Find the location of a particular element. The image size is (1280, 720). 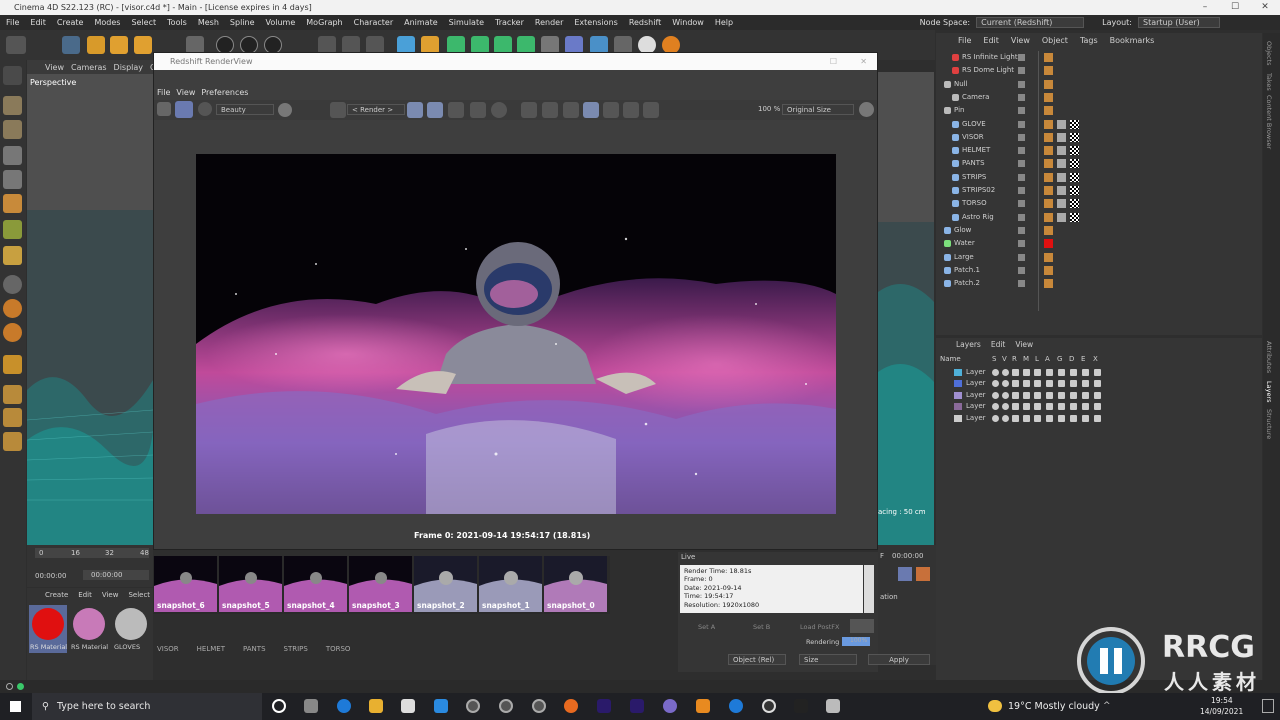

om-menu-object: Object is located at coordinates (1055, 40).